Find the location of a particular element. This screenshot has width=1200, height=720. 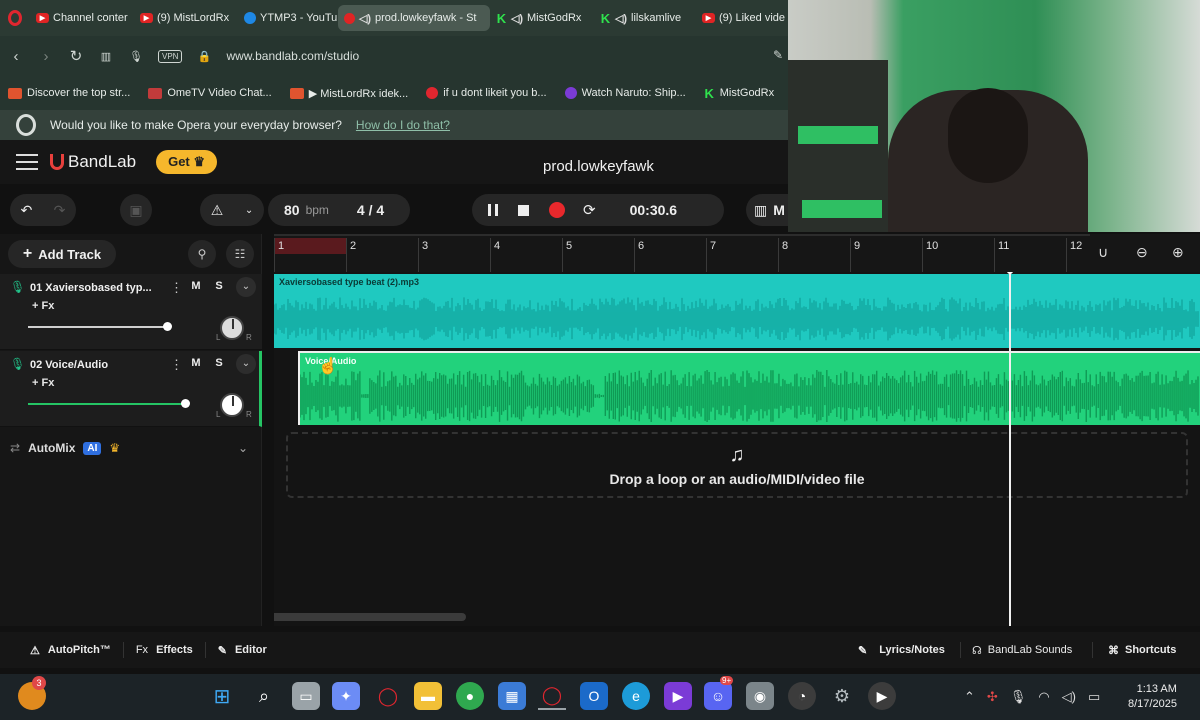

opera-menu-icon is located at coordinates (15, 18).